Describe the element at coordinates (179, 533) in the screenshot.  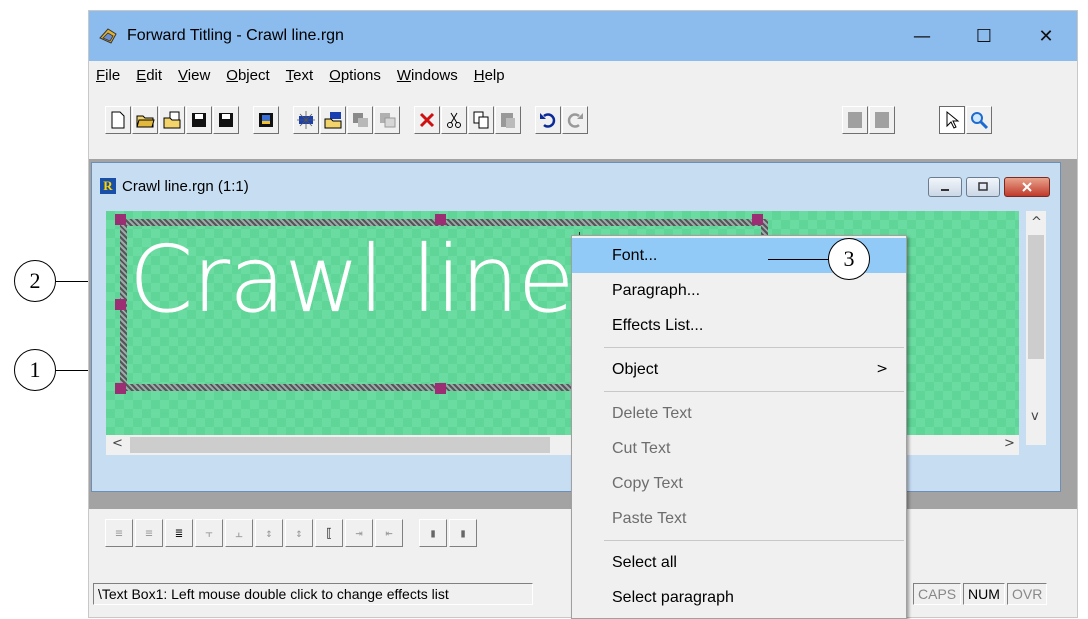
I see `justify-icon: ≣` at that location.